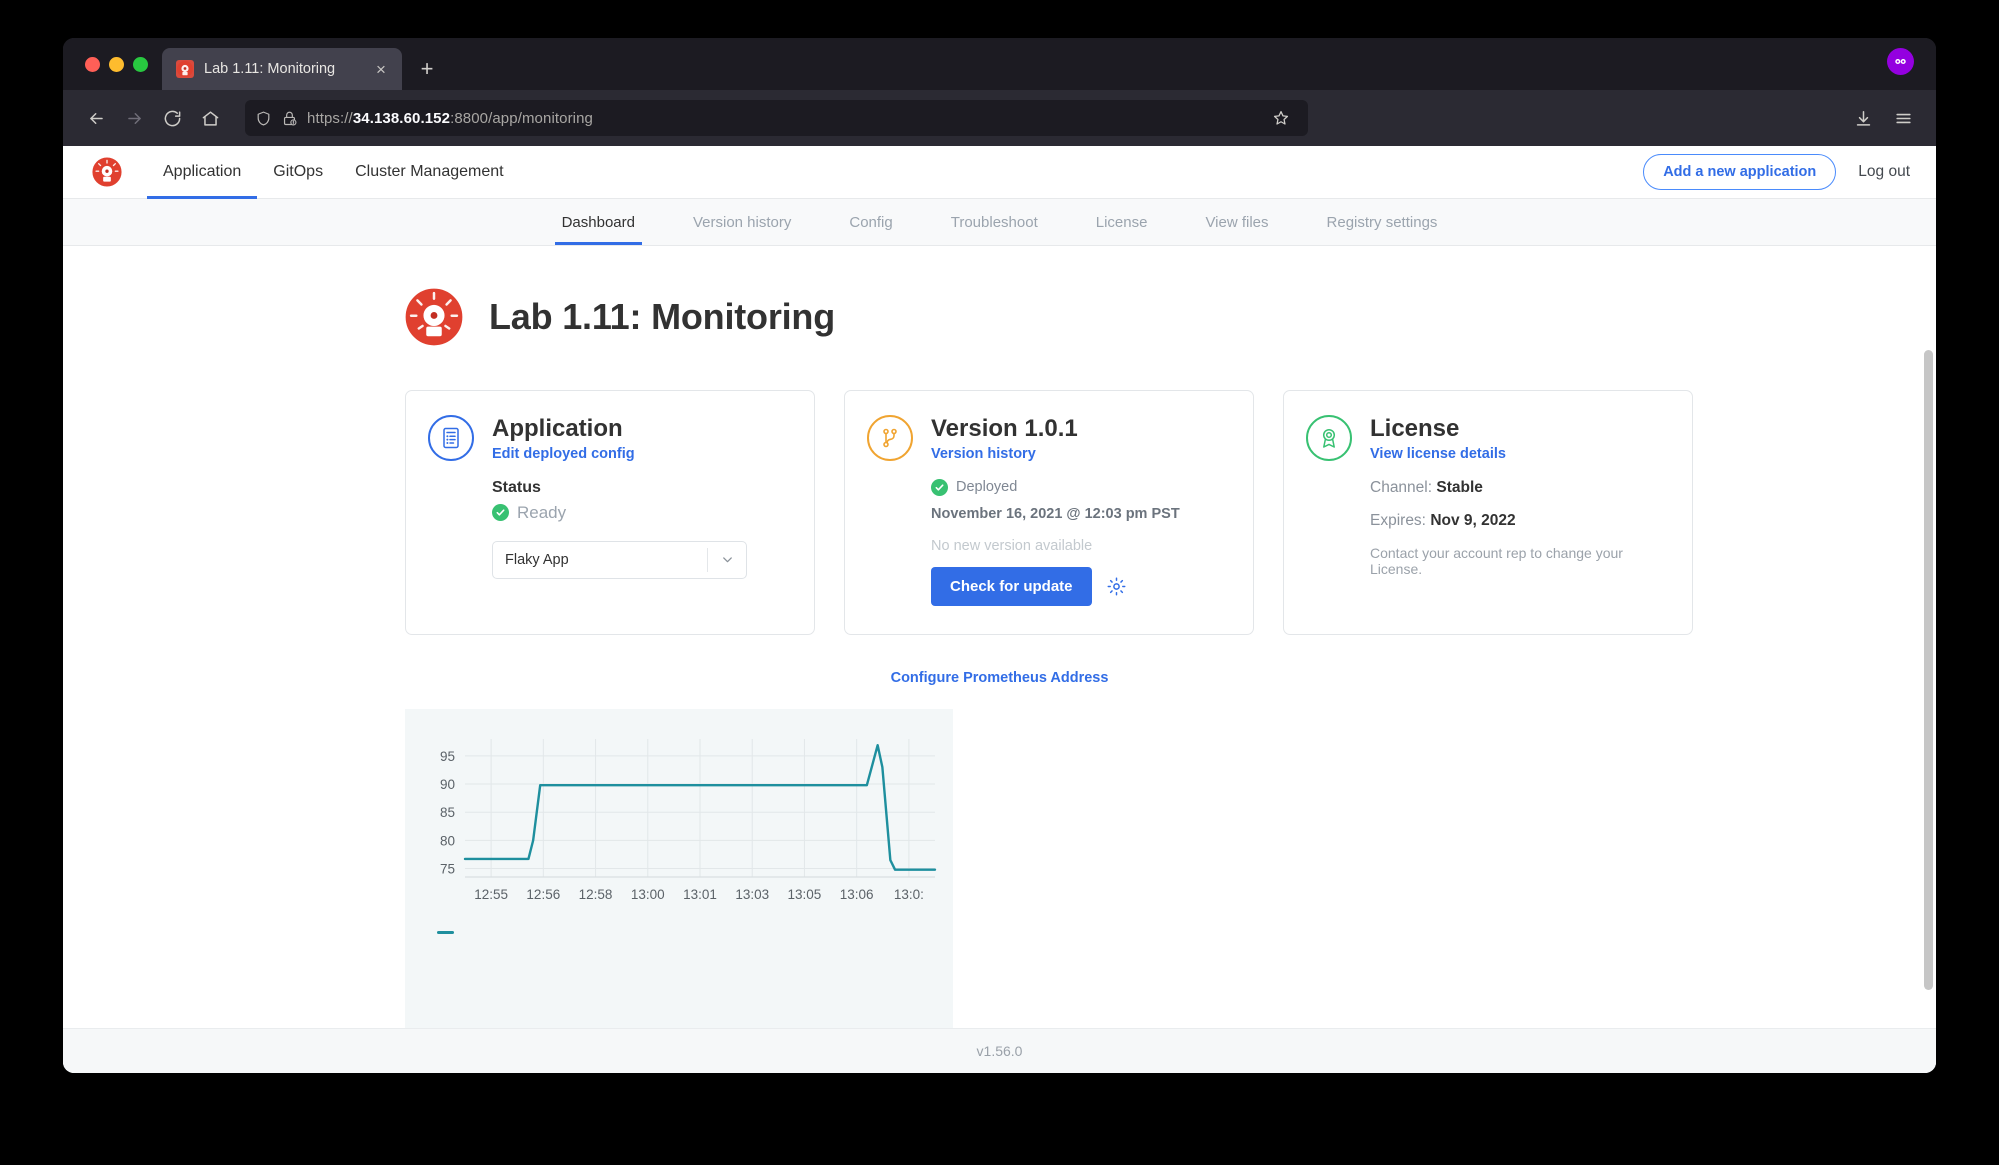 This screenshot has height=1165, width=1999. Describe the element at coordinates (1398, 520) in the screenshot. I see `license-expires-label: Expires:` at that location.